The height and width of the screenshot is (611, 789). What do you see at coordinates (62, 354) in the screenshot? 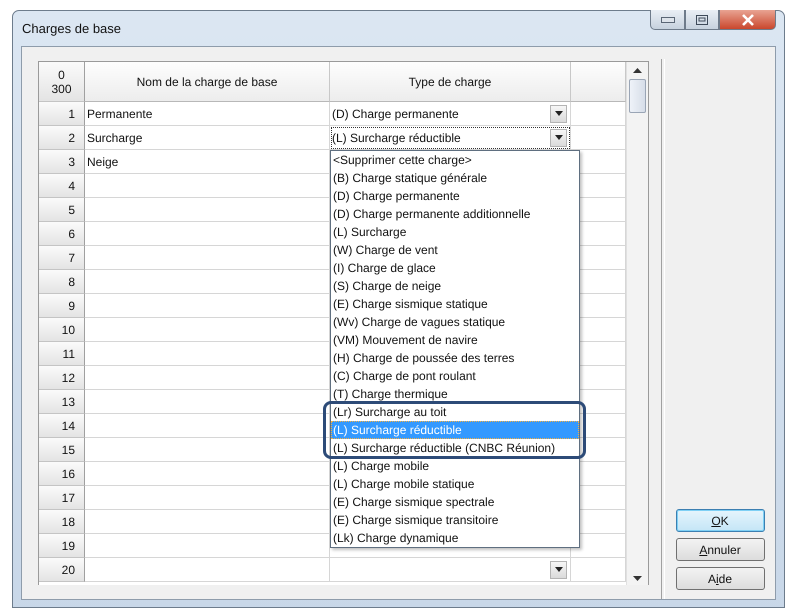
I see `row-number: 11` at bounding box center [62, 354].